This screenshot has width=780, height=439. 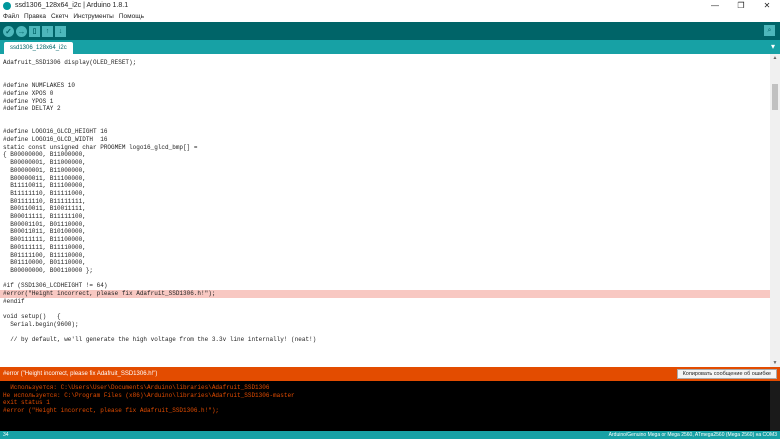 What do you see at coordinates (41, 324) in the screenshot?
I see `code-line: Serial.begin(9600);` at bounding box center [41, 324].